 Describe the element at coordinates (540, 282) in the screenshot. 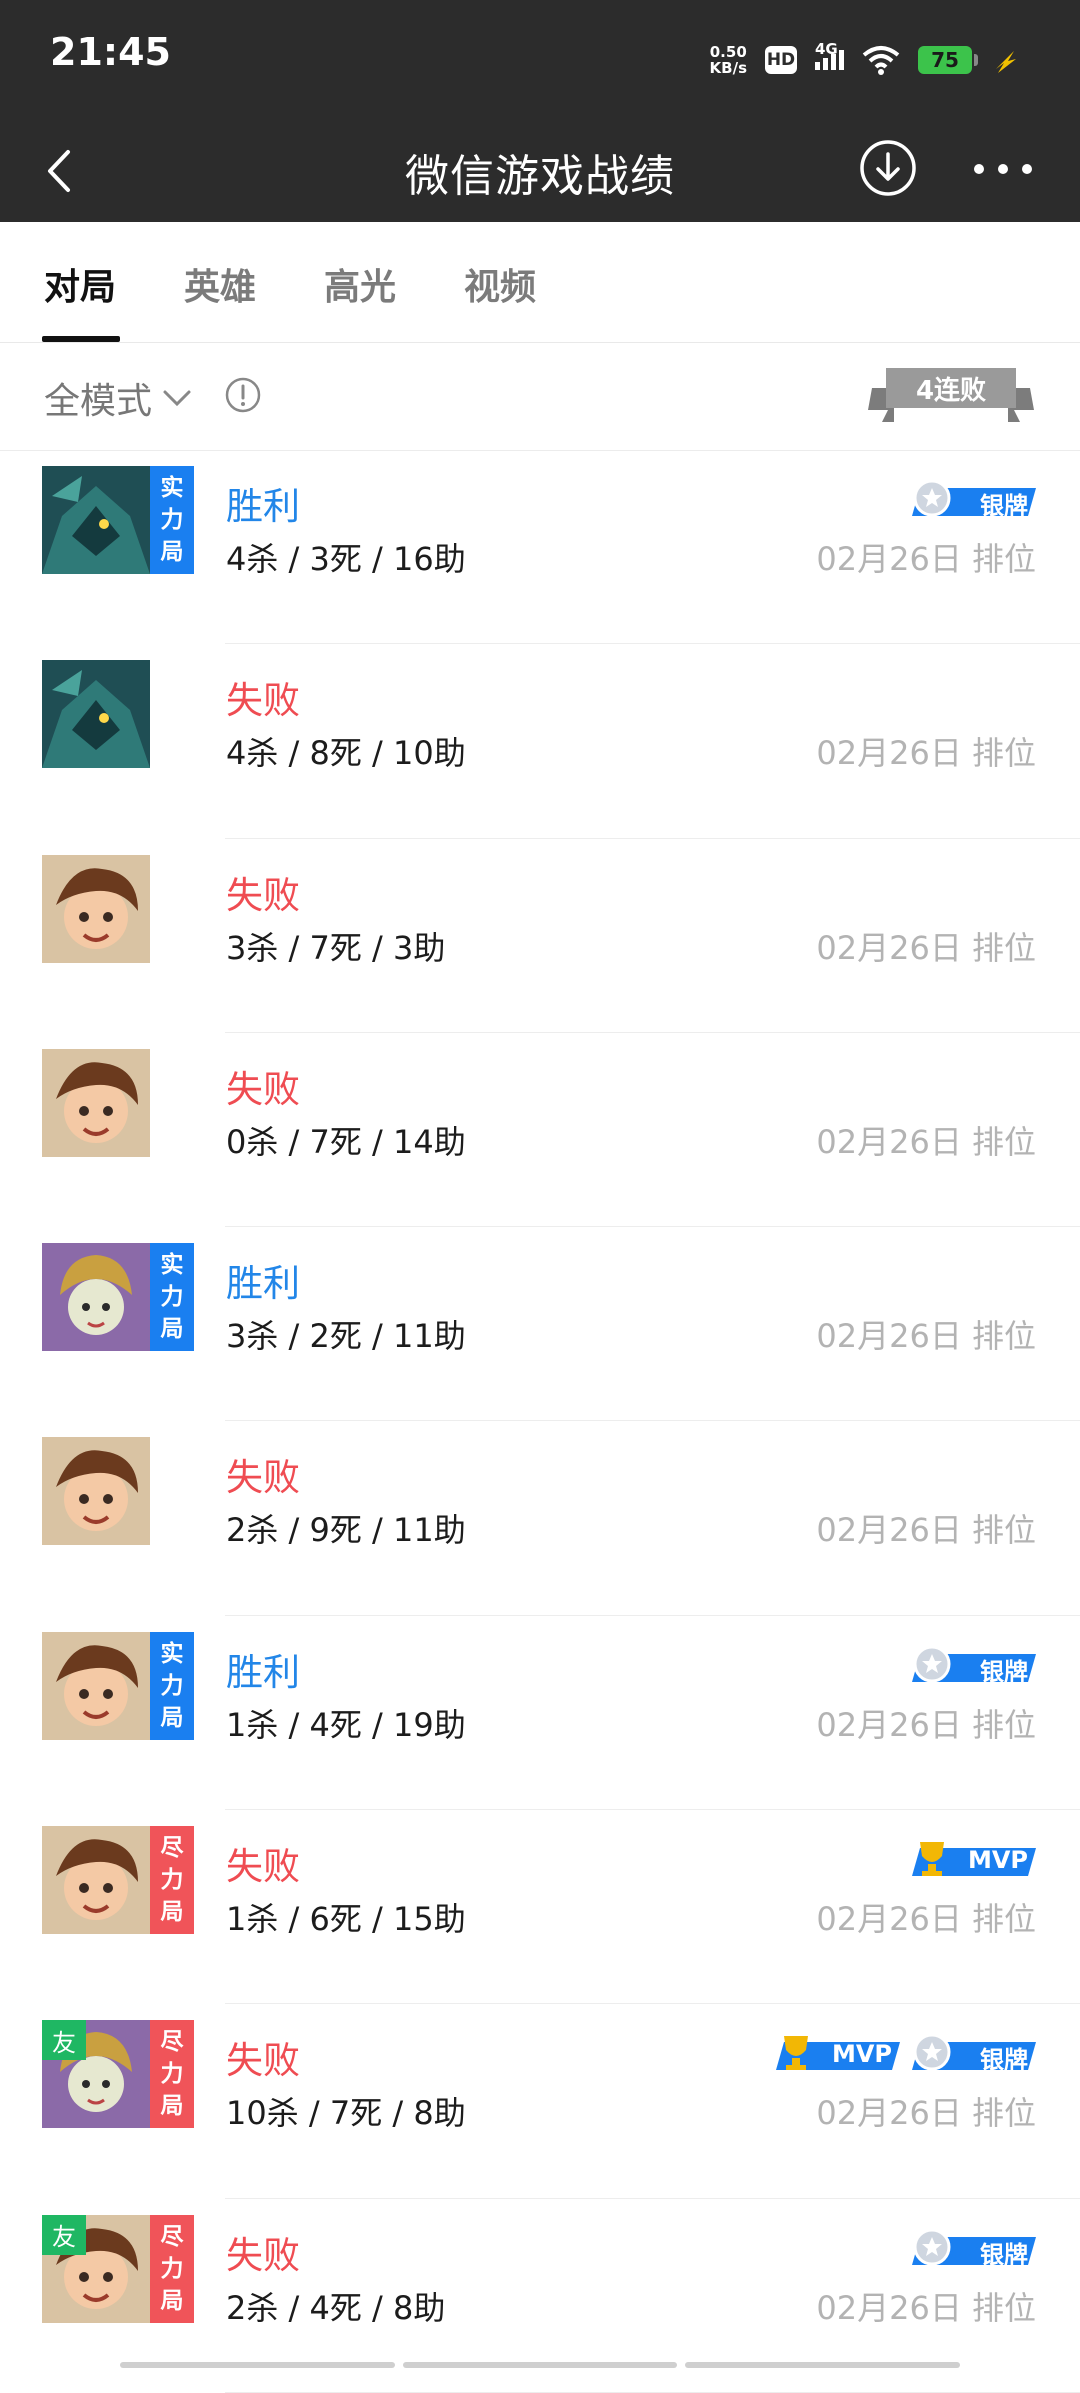

I see `tab-bar: 对局 英雄 高光 视频` at that location.